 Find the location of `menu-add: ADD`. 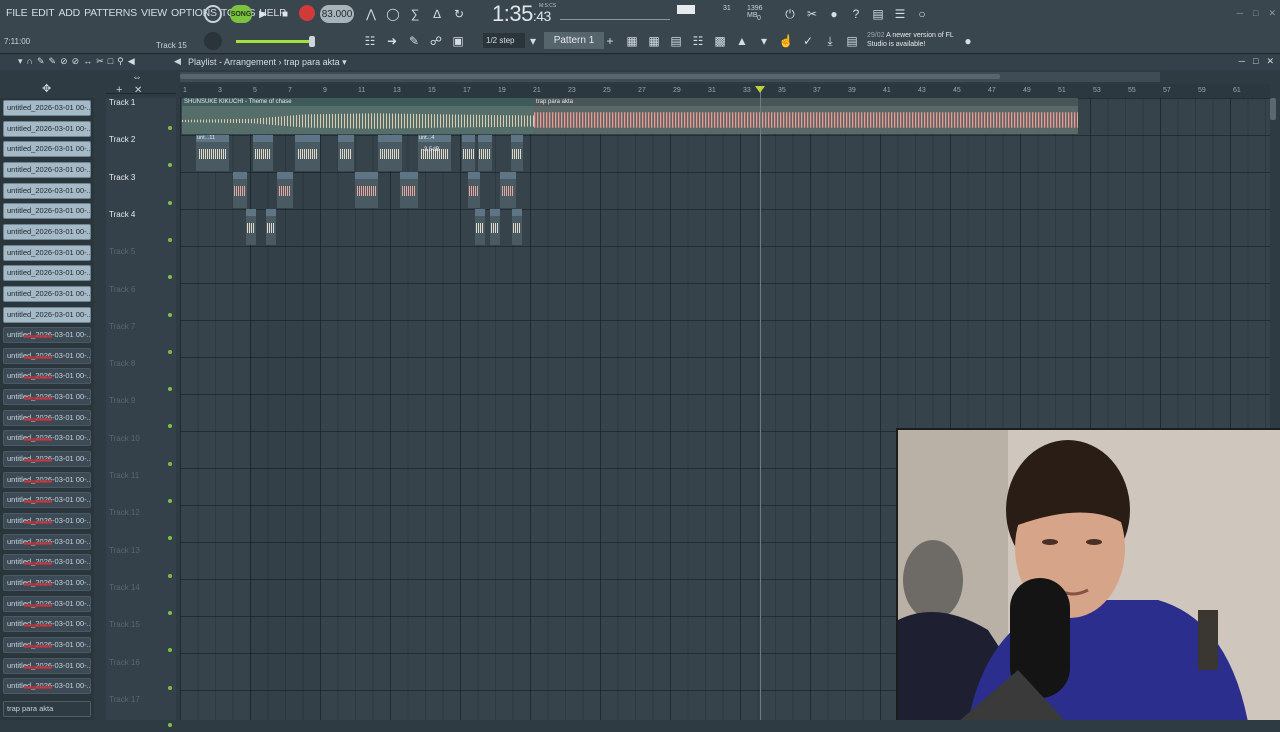

menu-add: ADD is located at coordinates (70, 13).